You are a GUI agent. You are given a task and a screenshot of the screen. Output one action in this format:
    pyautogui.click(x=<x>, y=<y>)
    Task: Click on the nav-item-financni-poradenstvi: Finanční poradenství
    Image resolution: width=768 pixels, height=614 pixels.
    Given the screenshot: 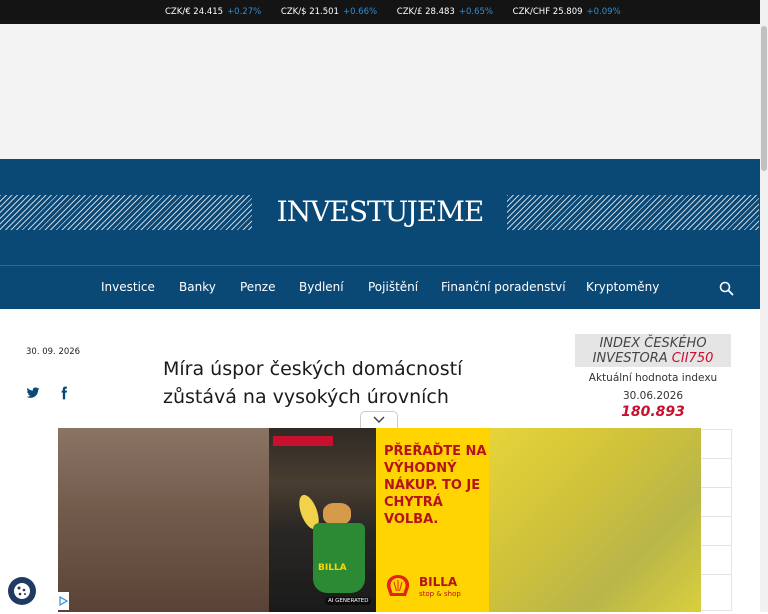 What is the action you would take?
    pyautogui.click(x=503, y=287)
    